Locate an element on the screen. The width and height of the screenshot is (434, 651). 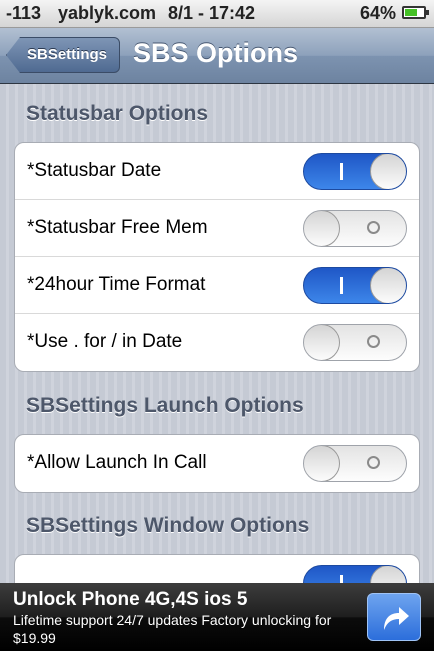
setting-row-date-separator: *Use . for / in Date is located at coordinates (217, 342).